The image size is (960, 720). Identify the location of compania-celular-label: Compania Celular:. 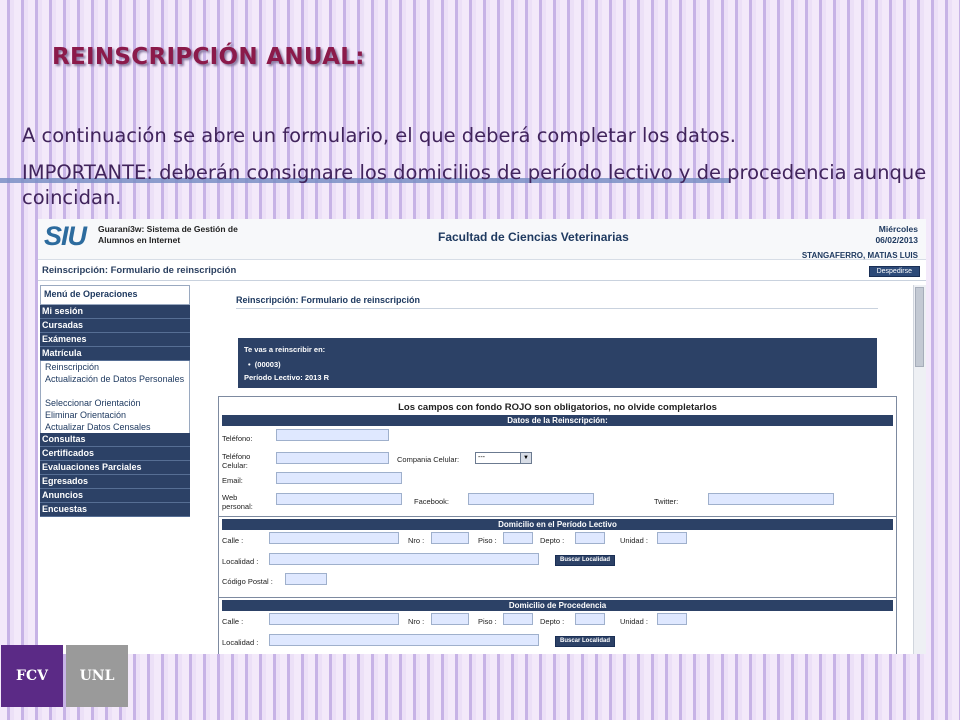
(428, 459).